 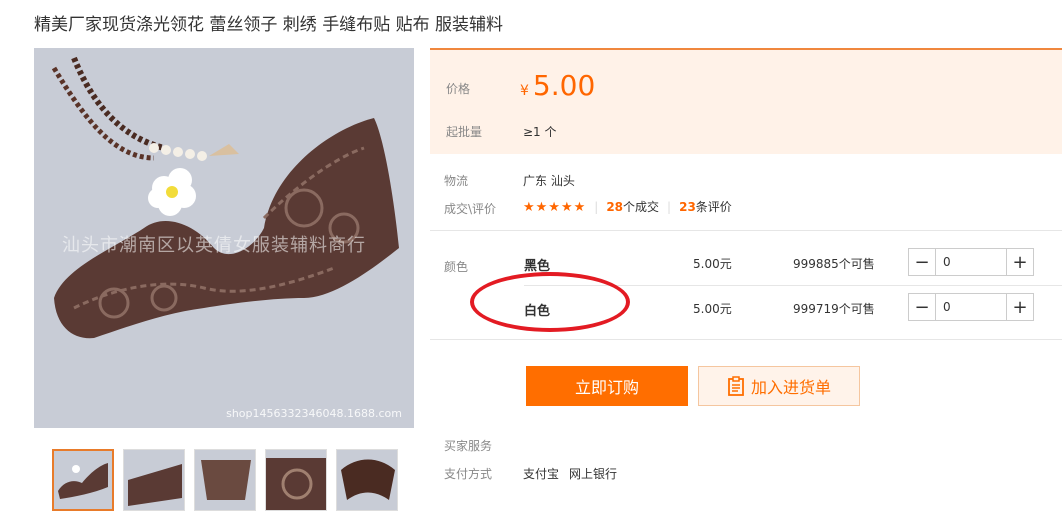 I want to click on price-value: ¥5.00, so click(x=557, y=85).